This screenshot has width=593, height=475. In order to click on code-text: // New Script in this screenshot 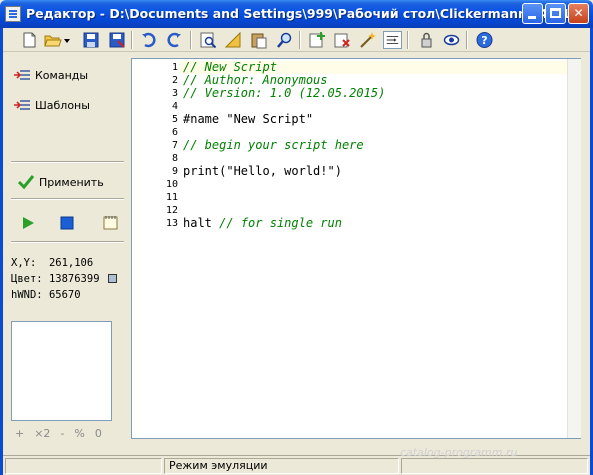, I will do `click(230, 67)`.